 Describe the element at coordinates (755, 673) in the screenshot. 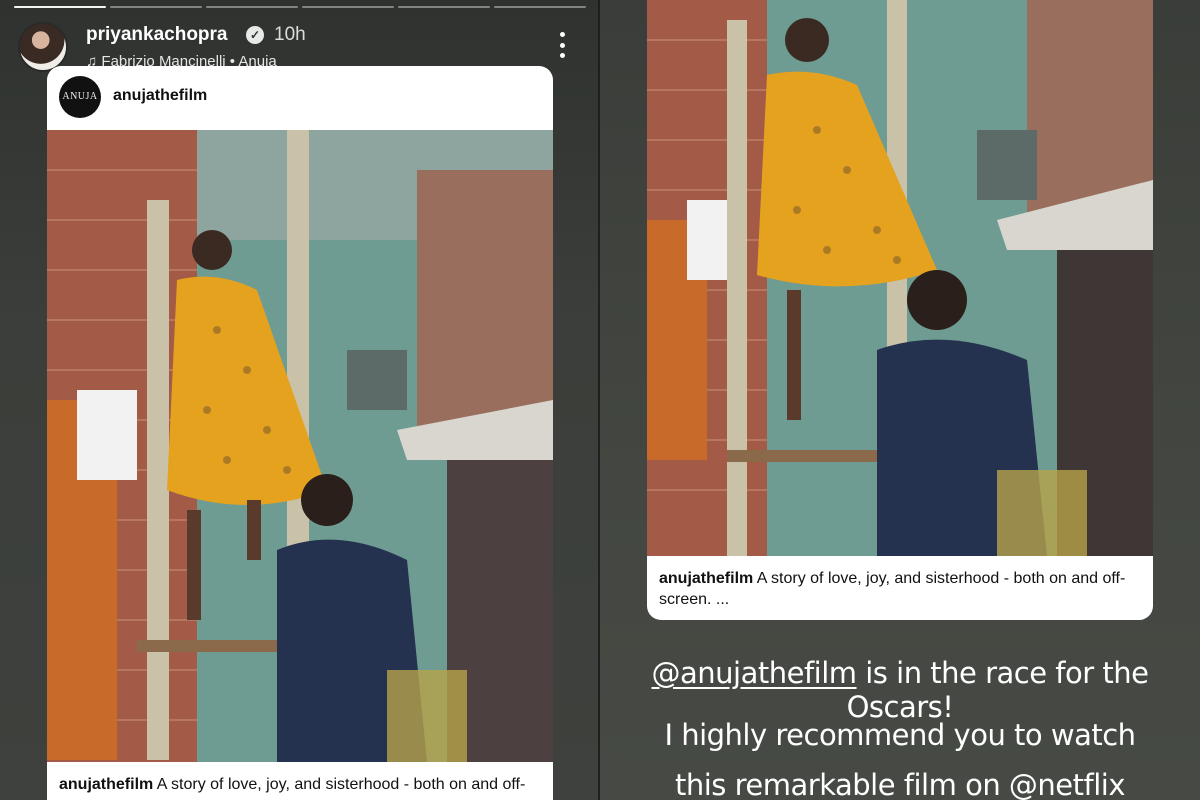

I see `mention-link: @anujathefilm` at that location.